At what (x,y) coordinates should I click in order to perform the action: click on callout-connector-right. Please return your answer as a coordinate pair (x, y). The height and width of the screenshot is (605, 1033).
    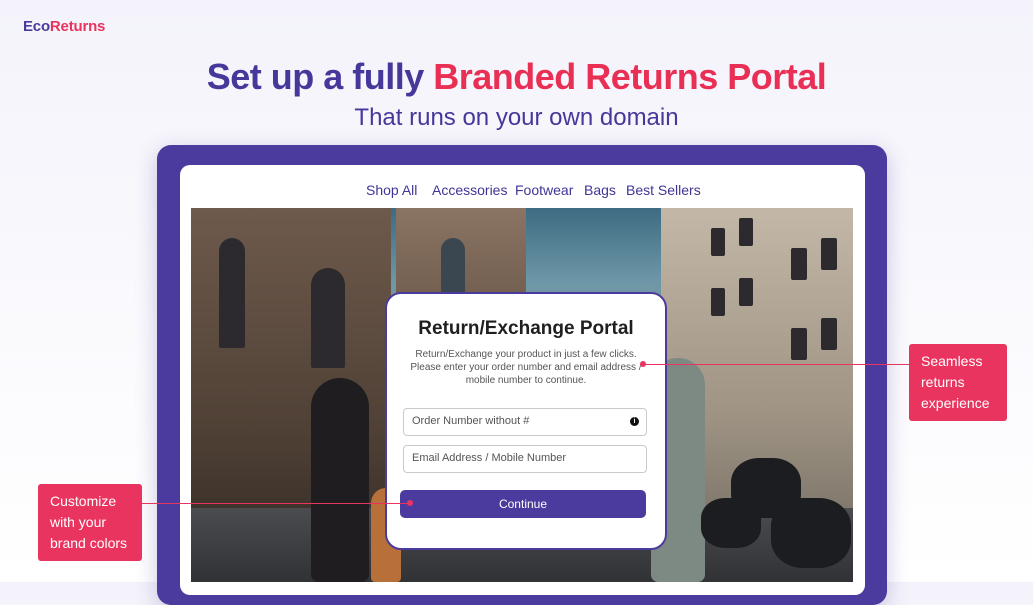
    Looking at the image, I should click on (776, 364).